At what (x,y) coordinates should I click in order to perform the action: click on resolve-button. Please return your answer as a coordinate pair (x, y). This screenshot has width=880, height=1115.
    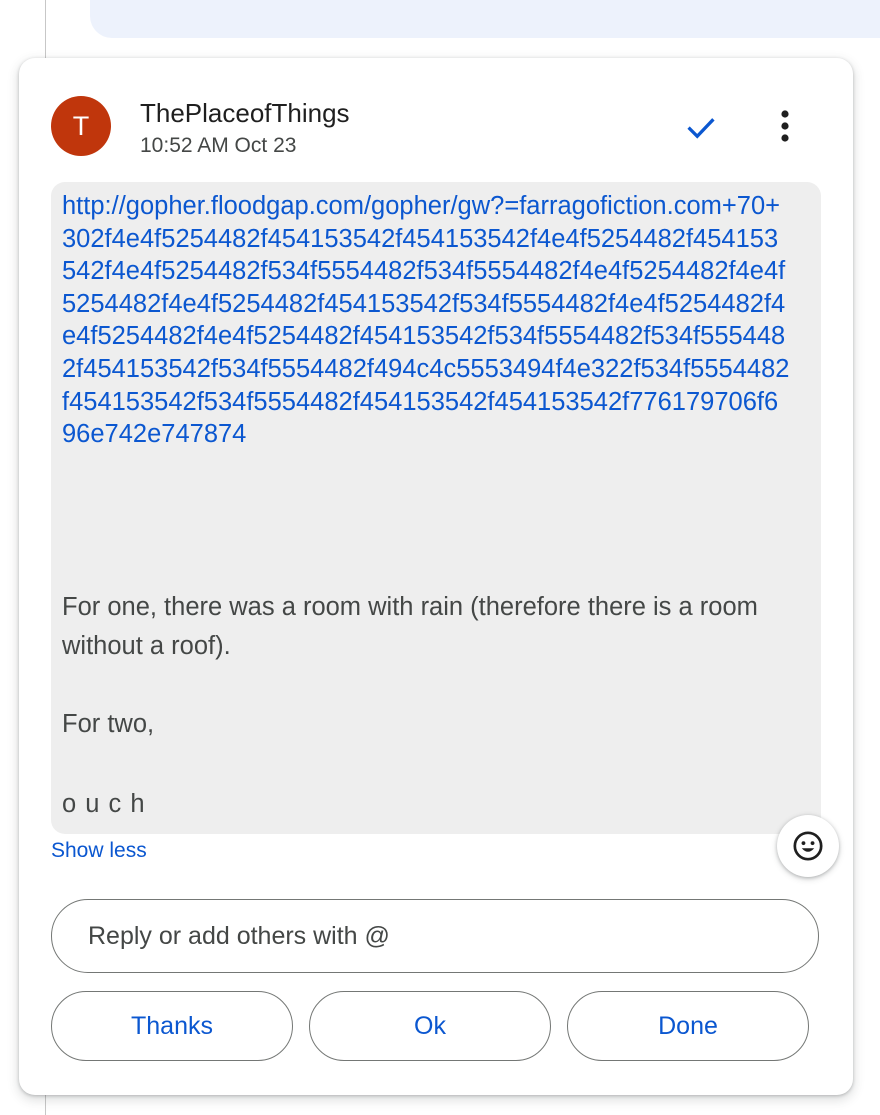
    Looking at the image, I should click on (701, 128).